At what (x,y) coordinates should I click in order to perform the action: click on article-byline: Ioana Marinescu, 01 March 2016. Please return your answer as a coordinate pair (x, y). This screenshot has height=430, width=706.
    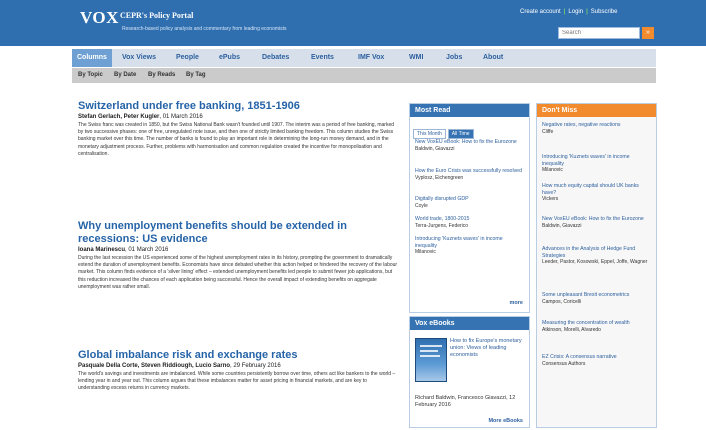
    Looking at the image, I should click on (239, 250).